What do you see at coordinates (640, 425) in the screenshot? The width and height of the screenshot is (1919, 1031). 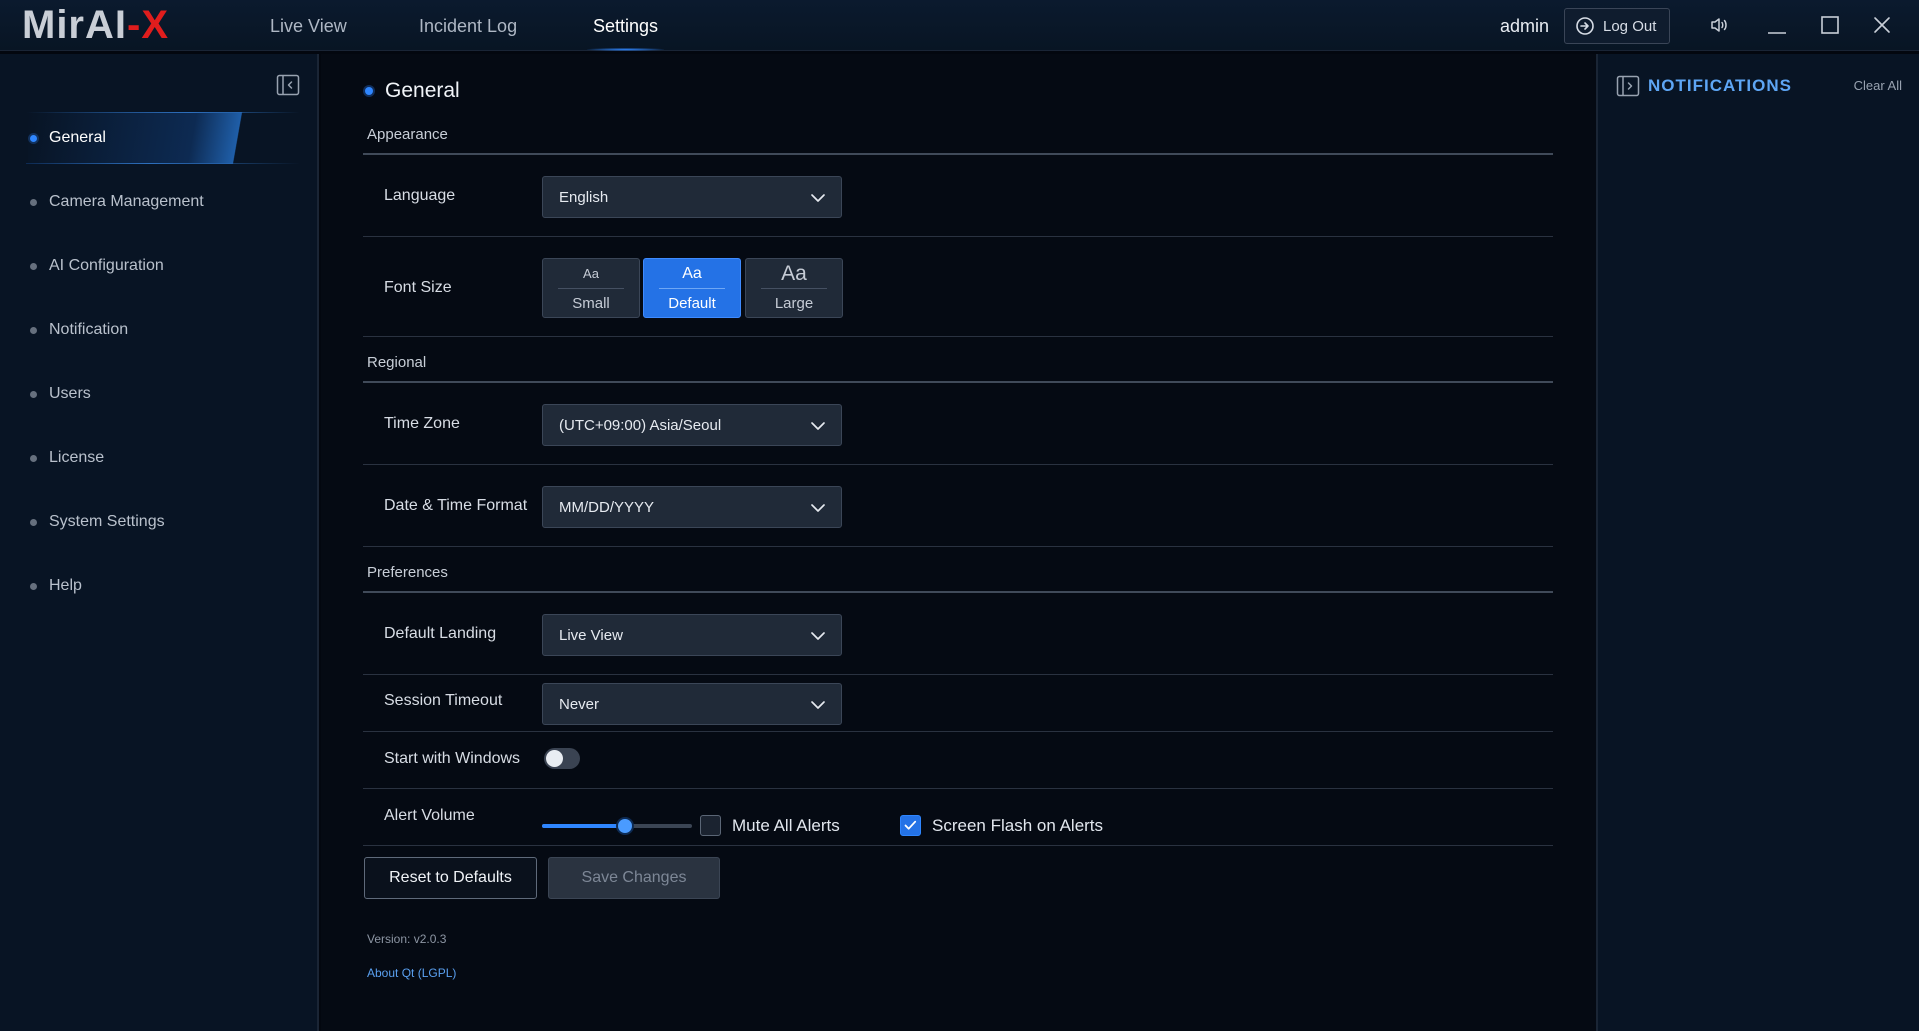 I see `time-zone-value: (UTC+09:00) Asia/Seoul` at bounding box center [640, 425].